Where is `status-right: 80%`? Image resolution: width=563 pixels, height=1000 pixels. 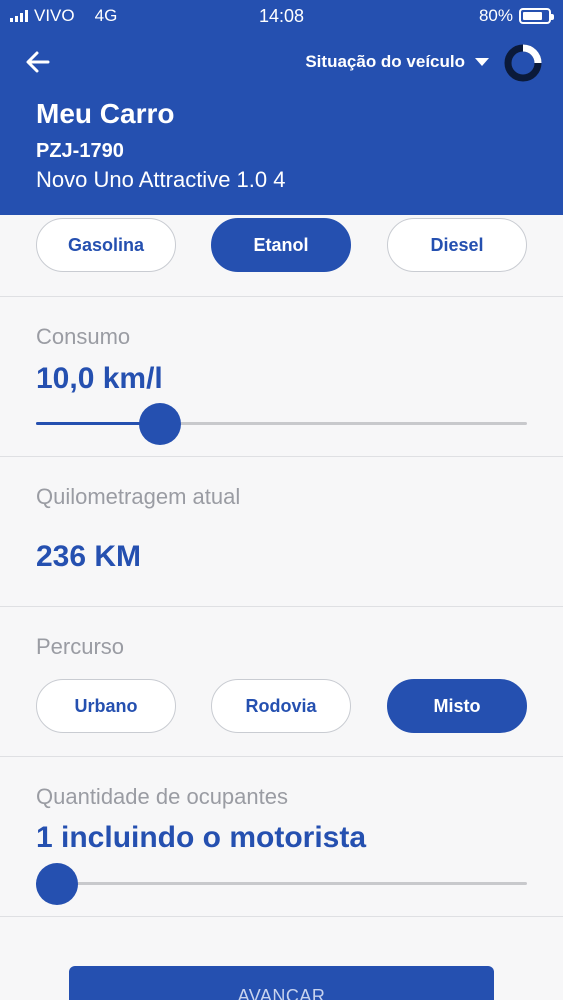 status-right: 80% is located at coordinates (516, 16).